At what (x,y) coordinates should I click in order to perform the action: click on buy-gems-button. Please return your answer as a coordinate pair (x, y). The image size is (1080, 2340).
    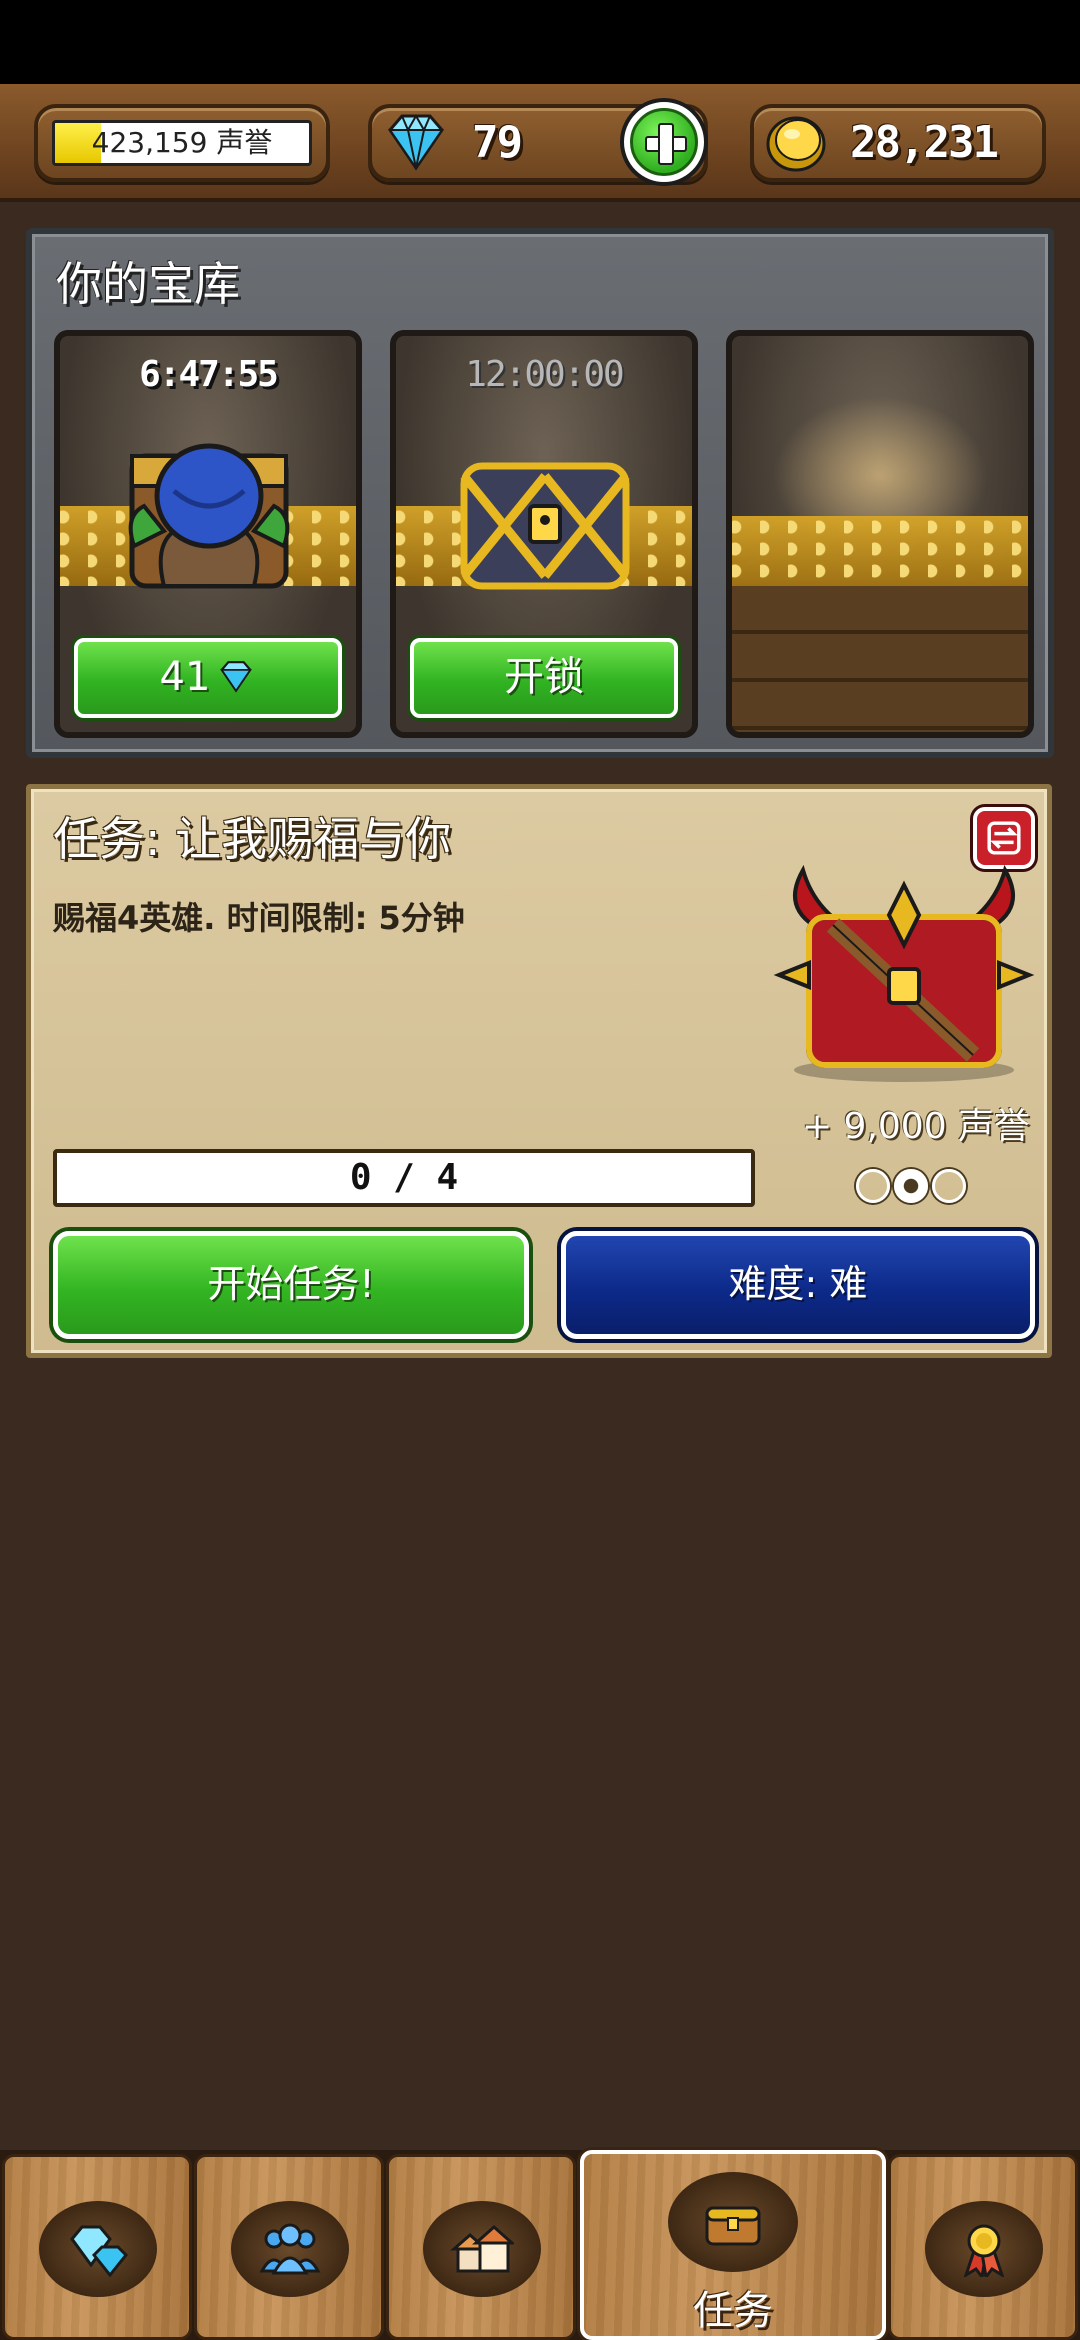
    Looking at the image, I should click on (664, 142).